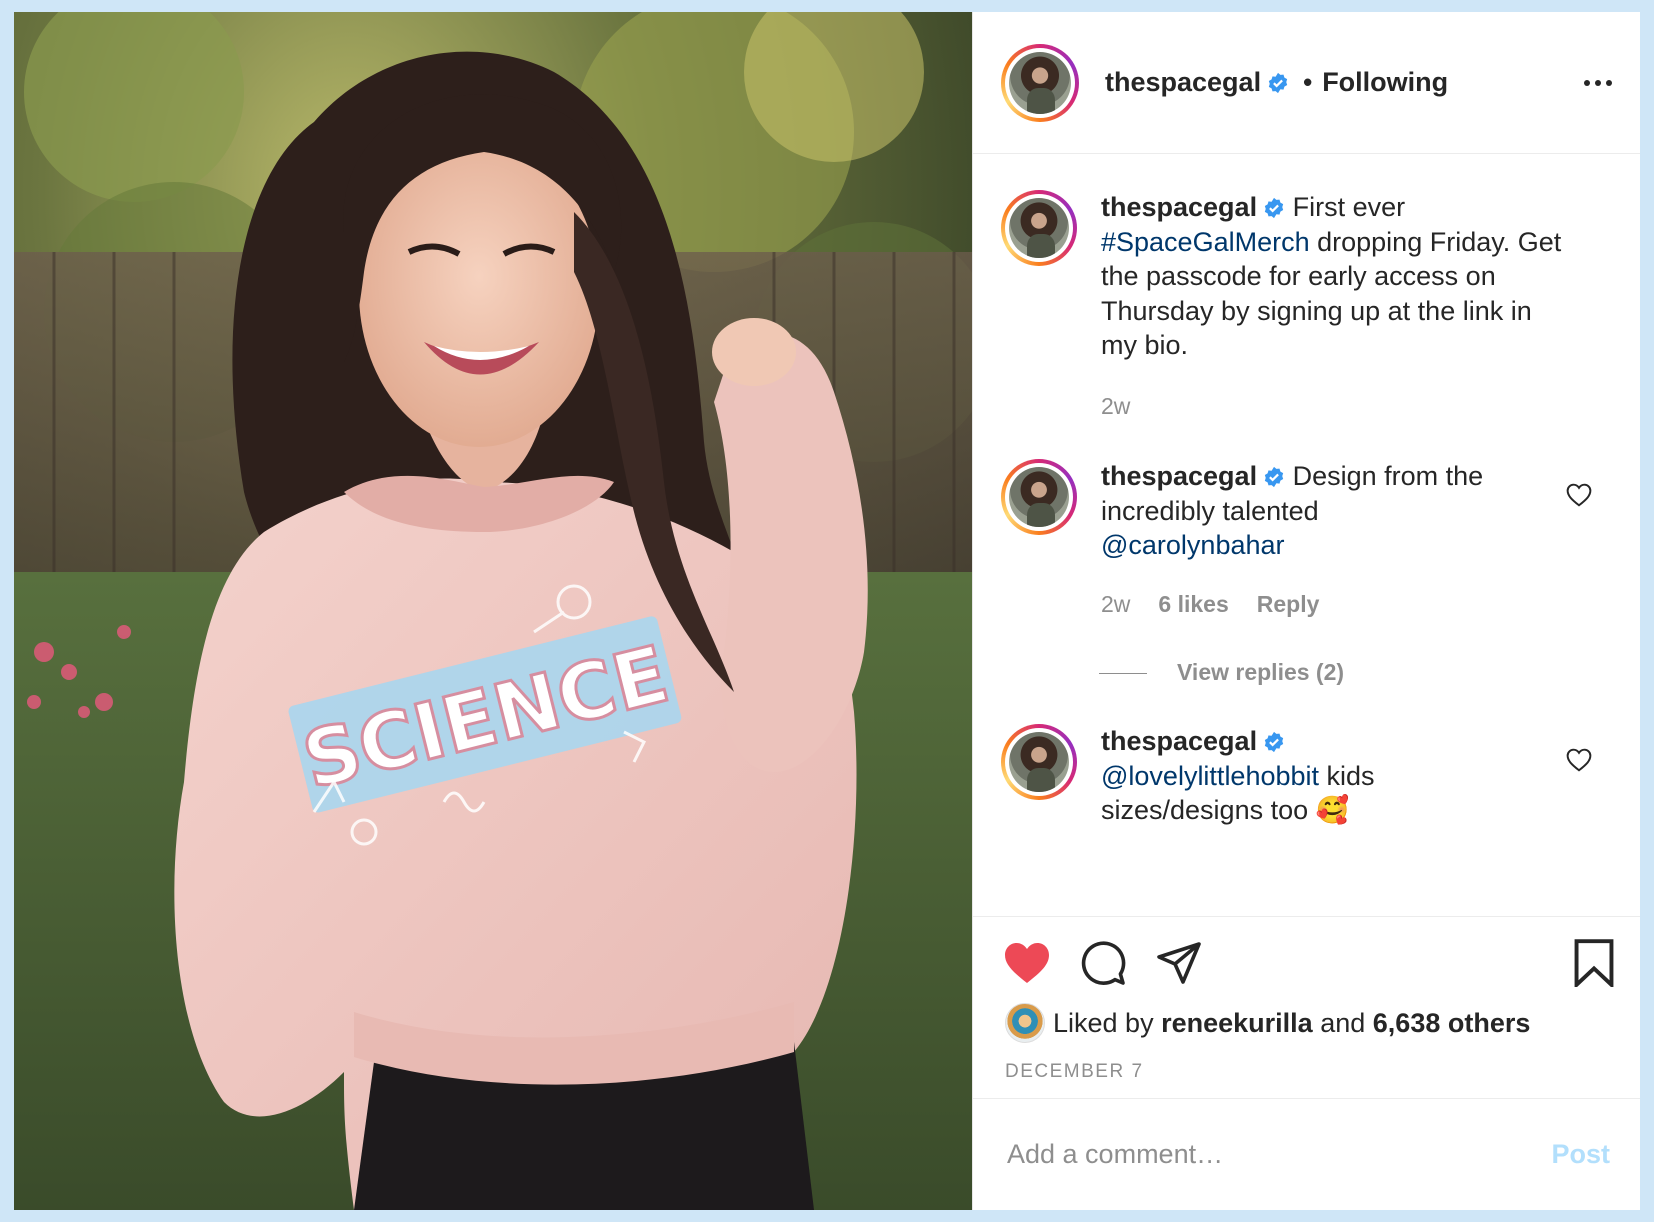 Image resolution: width=1654 pixels, height=1222 pixels. I want to click on mention-link: @carolynbahar, so click(1321, 545).